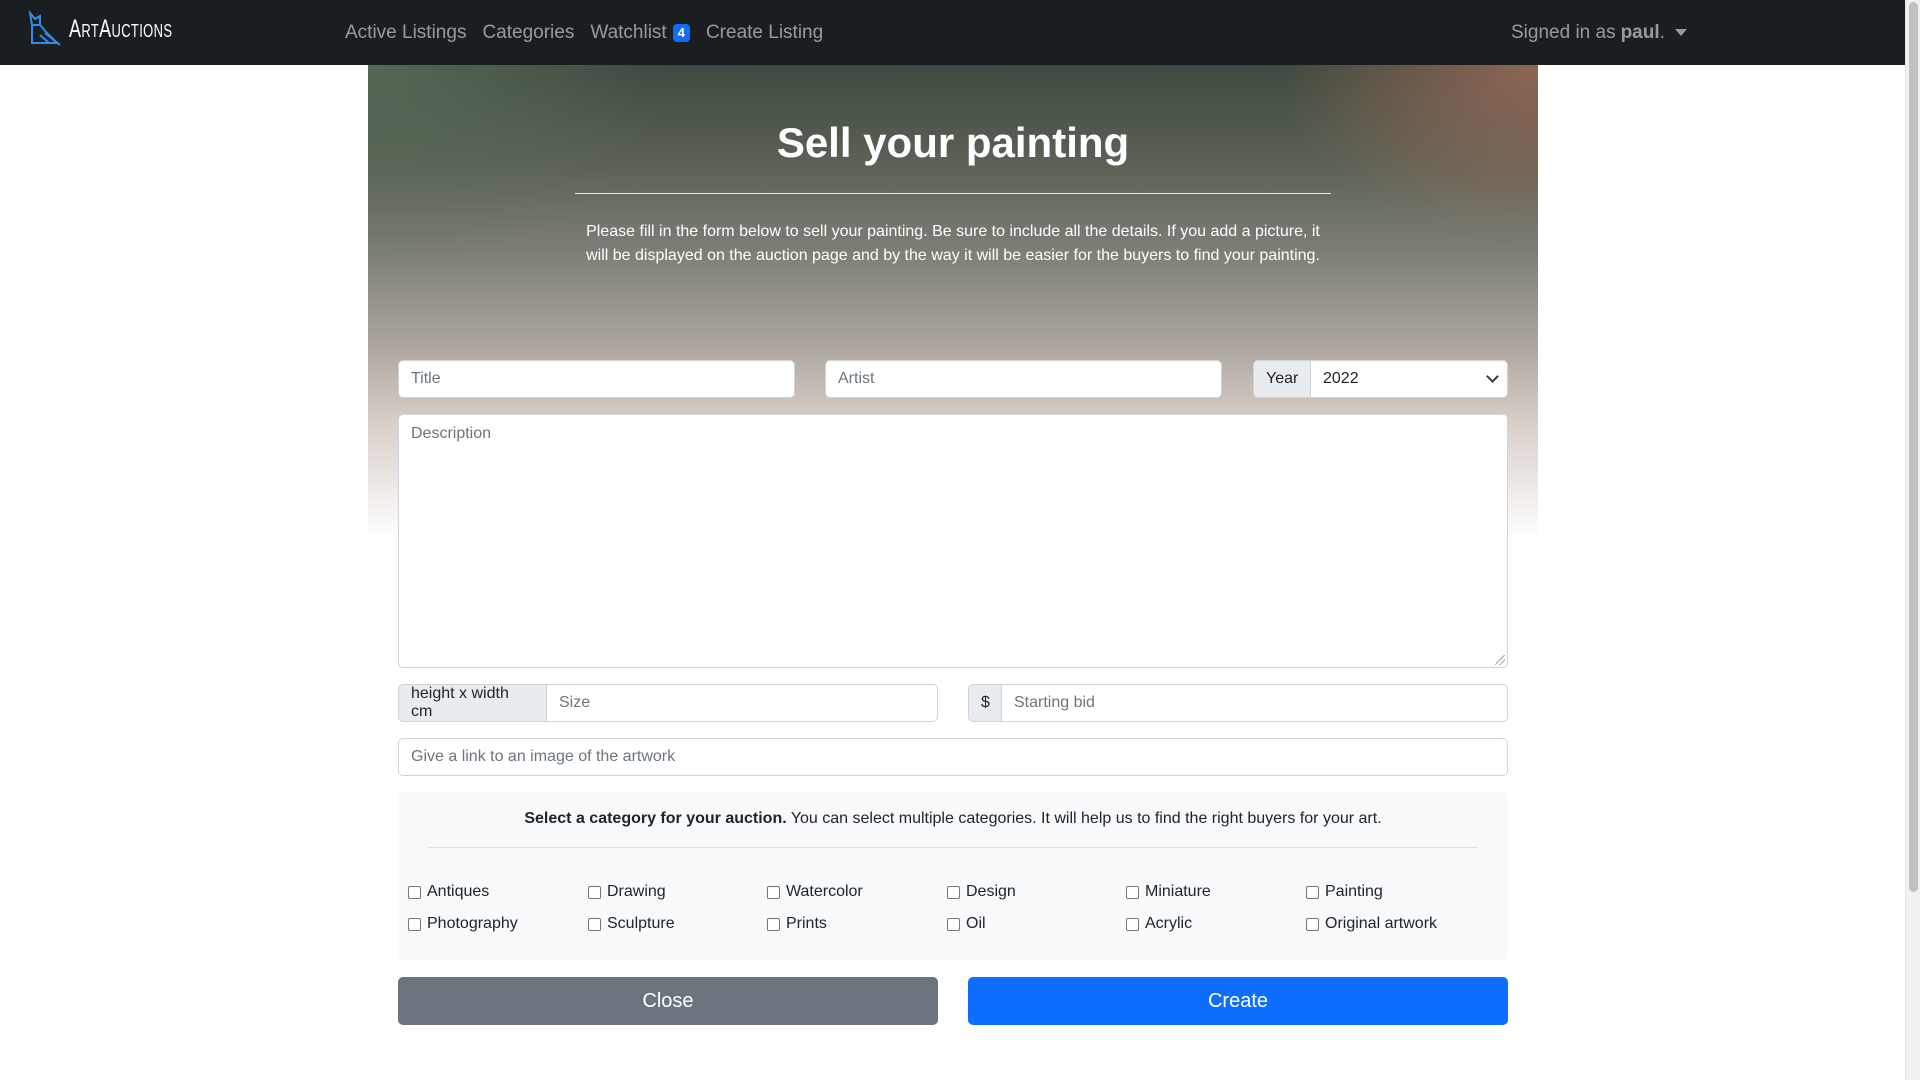  Describe the element at coordinates (472, 923) in the screenshot. I see `category-label: Photography` at that location.